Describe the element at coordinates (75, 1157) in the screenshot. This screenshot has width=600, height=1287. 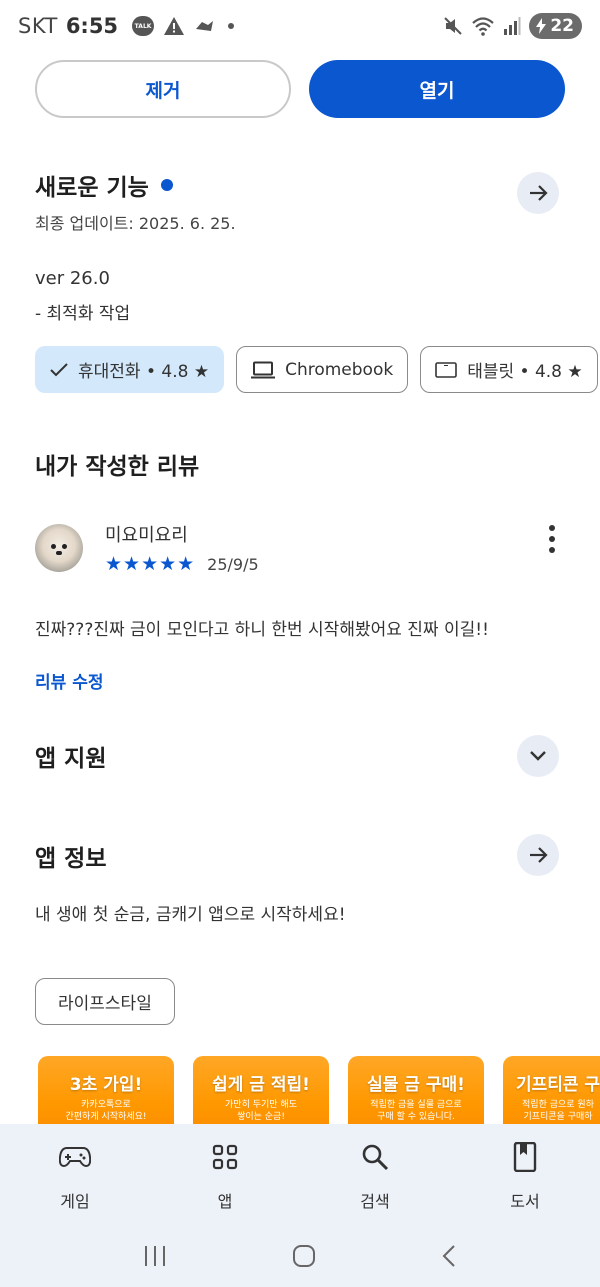
I see `gamepad-icon` at that location.